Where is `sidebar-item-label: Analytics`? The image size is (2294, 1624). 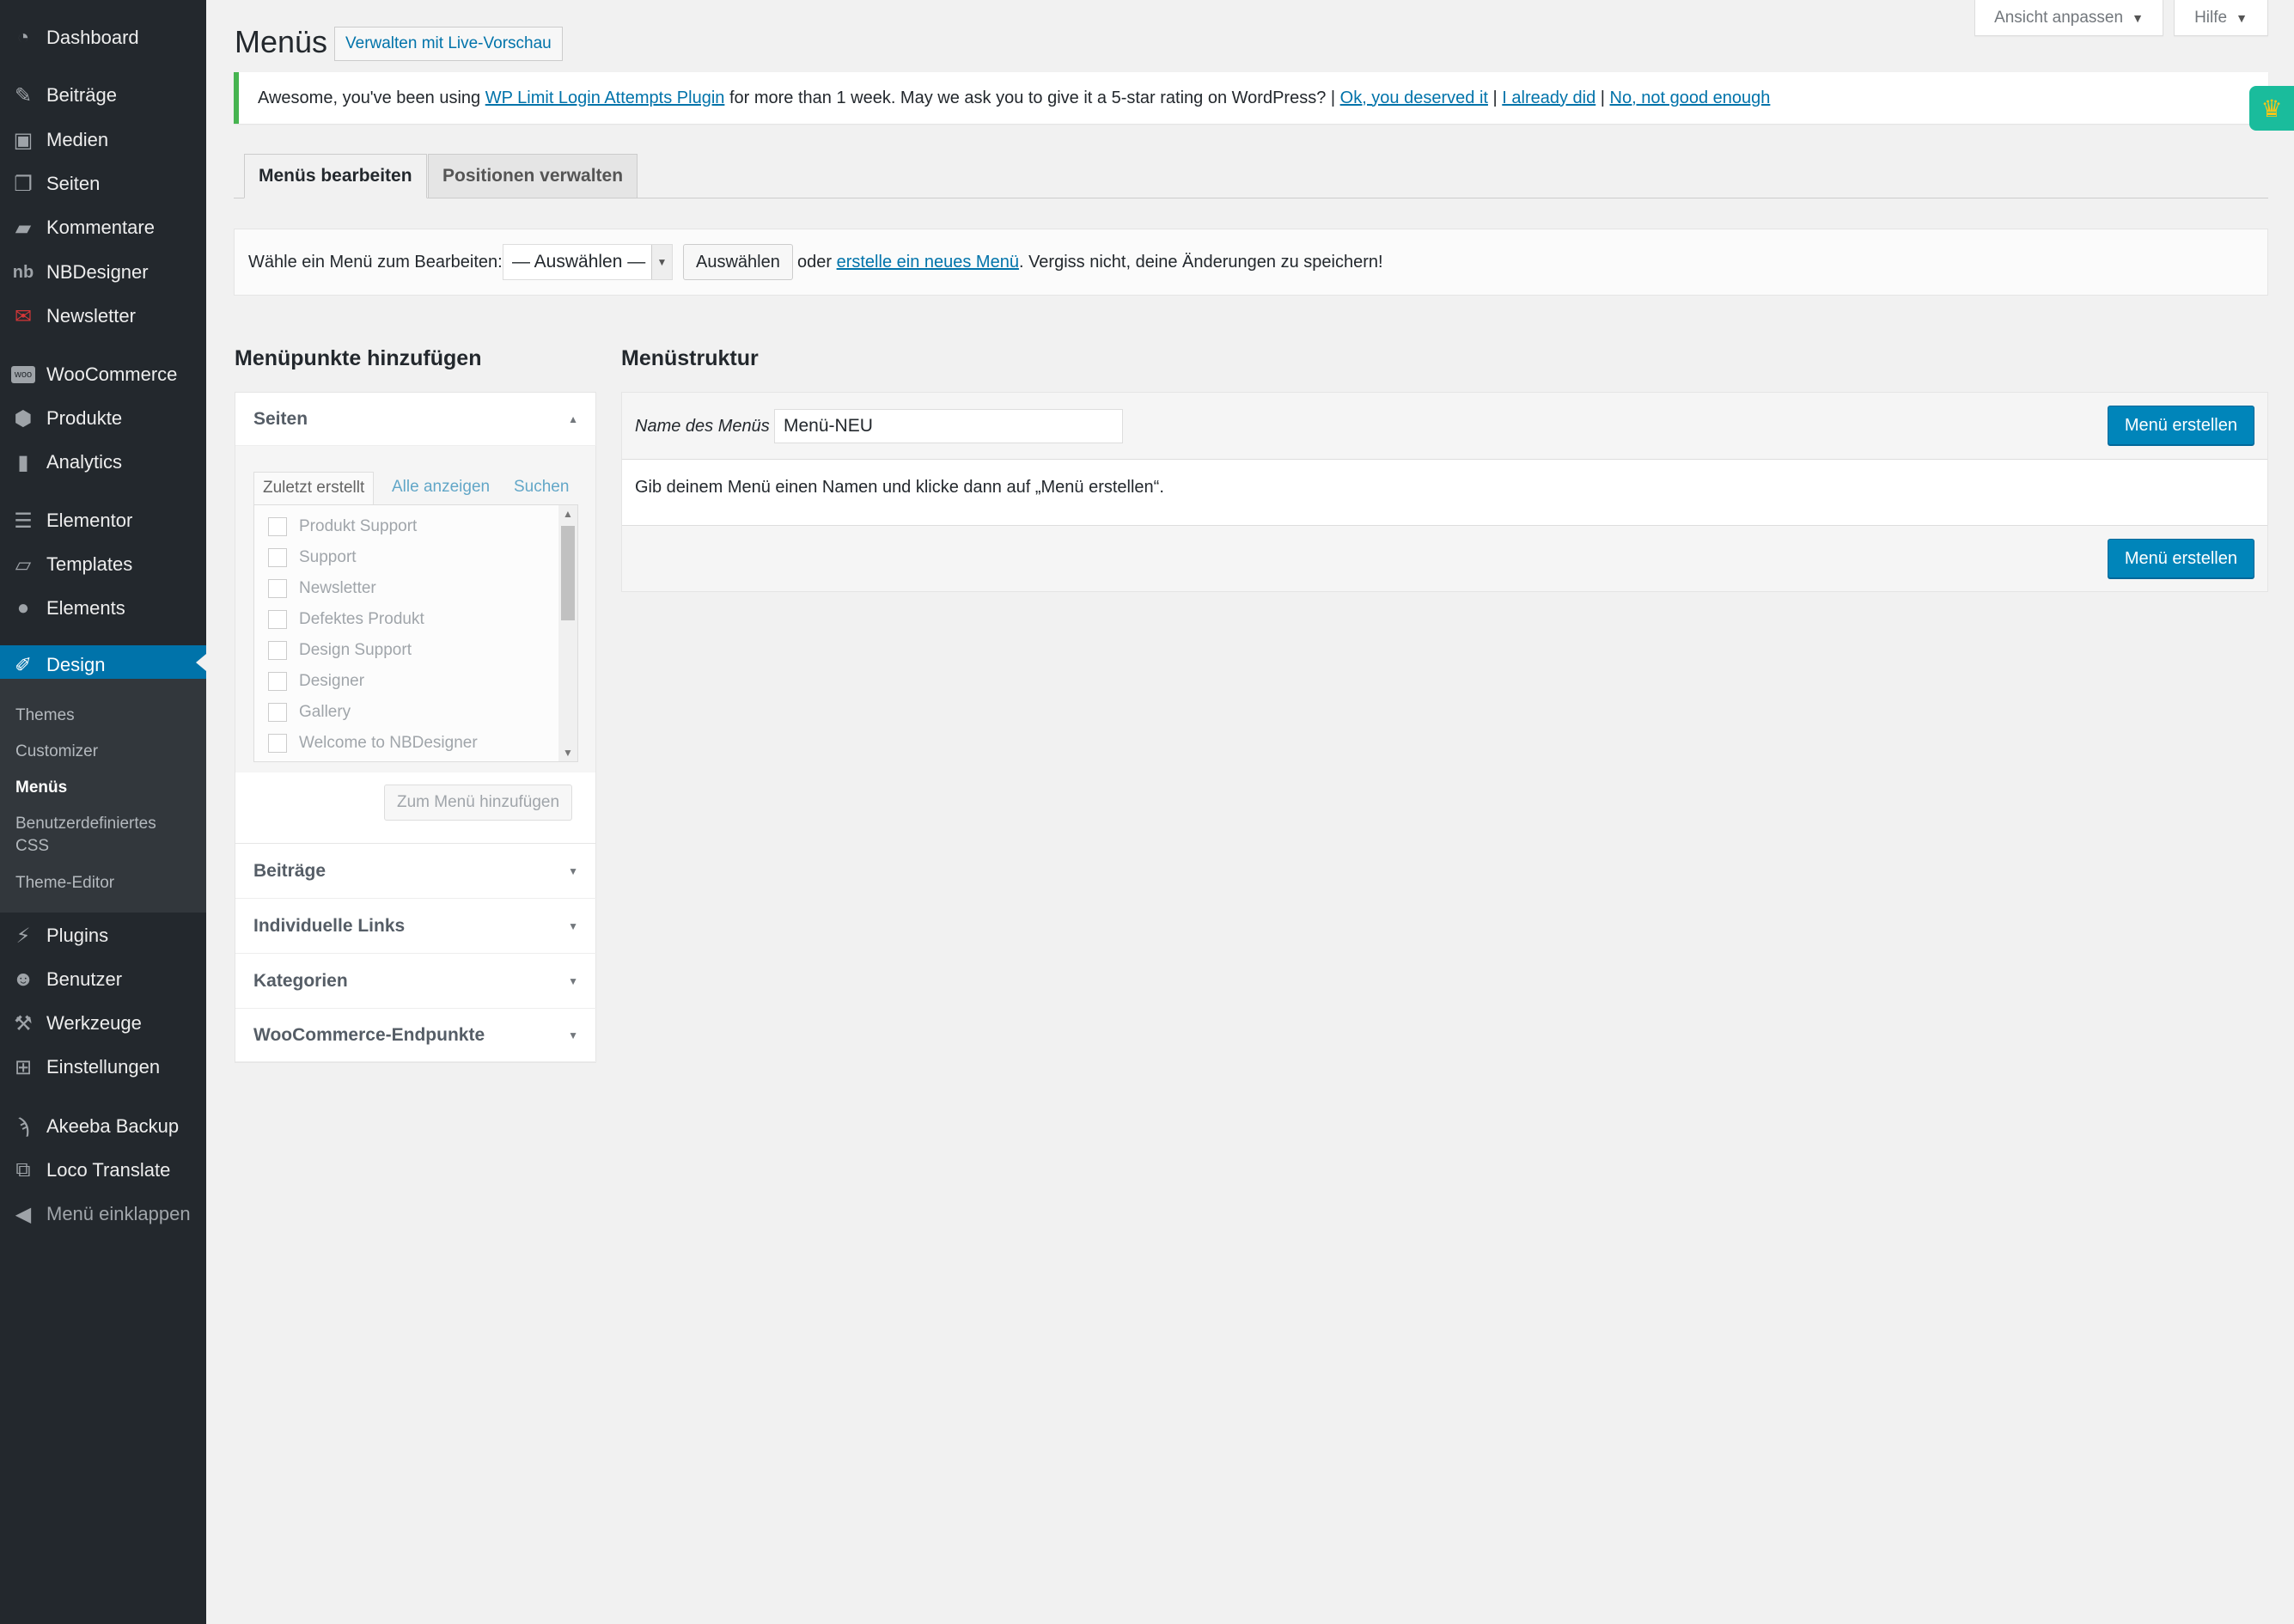 sidebar-item-label: Analytics is located at coordinates (84, 462).